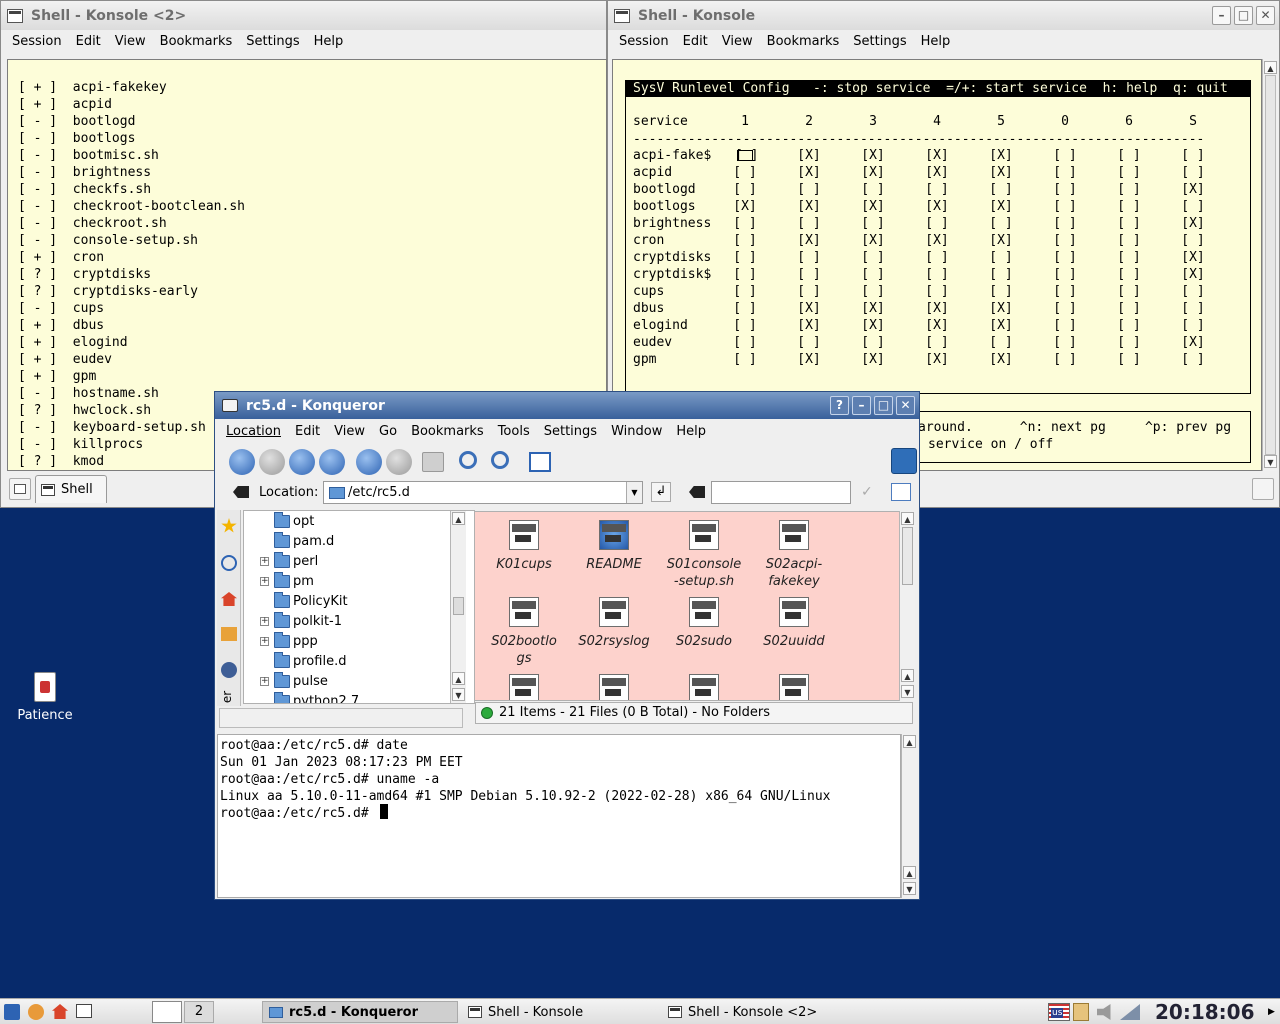  Describe the element at coordinates (20, 489) in the screenshot. I see `new-session-button` at that location.